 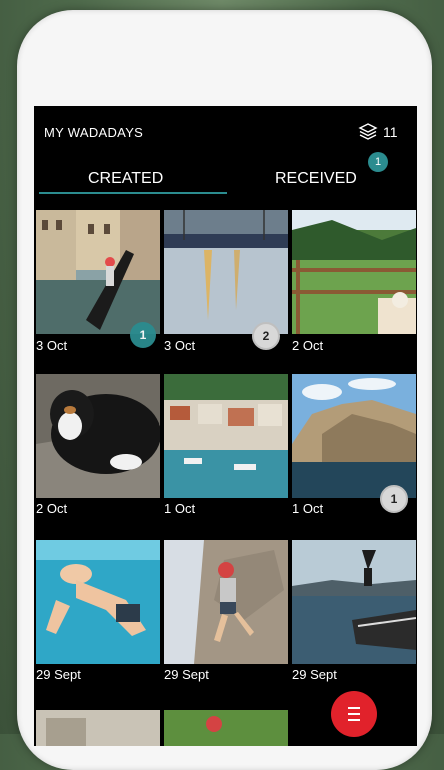 I want to click on wadaday-tile-cliff, so click(x=354, y=436).